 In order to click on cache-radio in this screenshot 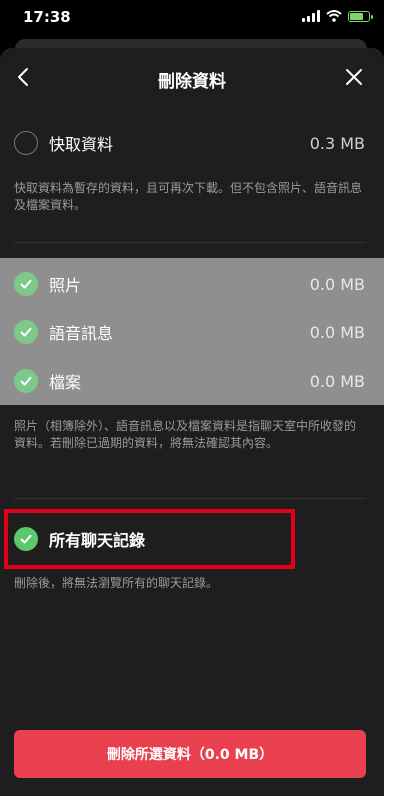, I will do `click(26, 143)`.